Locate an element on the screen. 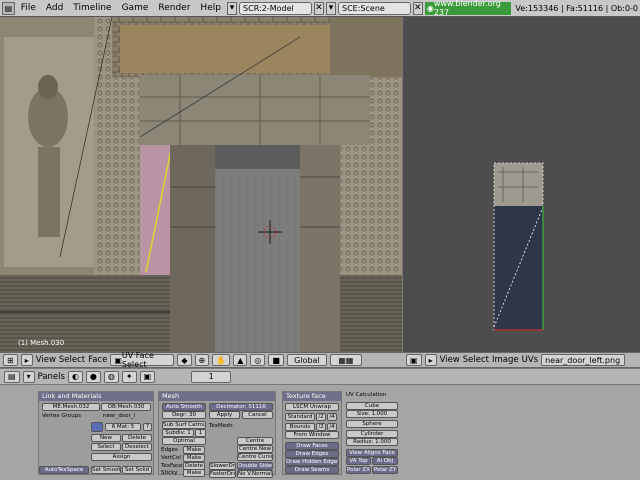 The width and height of the screenshot is (640, 480). va-top-toggle: VA Top is located at coordinates (358, 461).